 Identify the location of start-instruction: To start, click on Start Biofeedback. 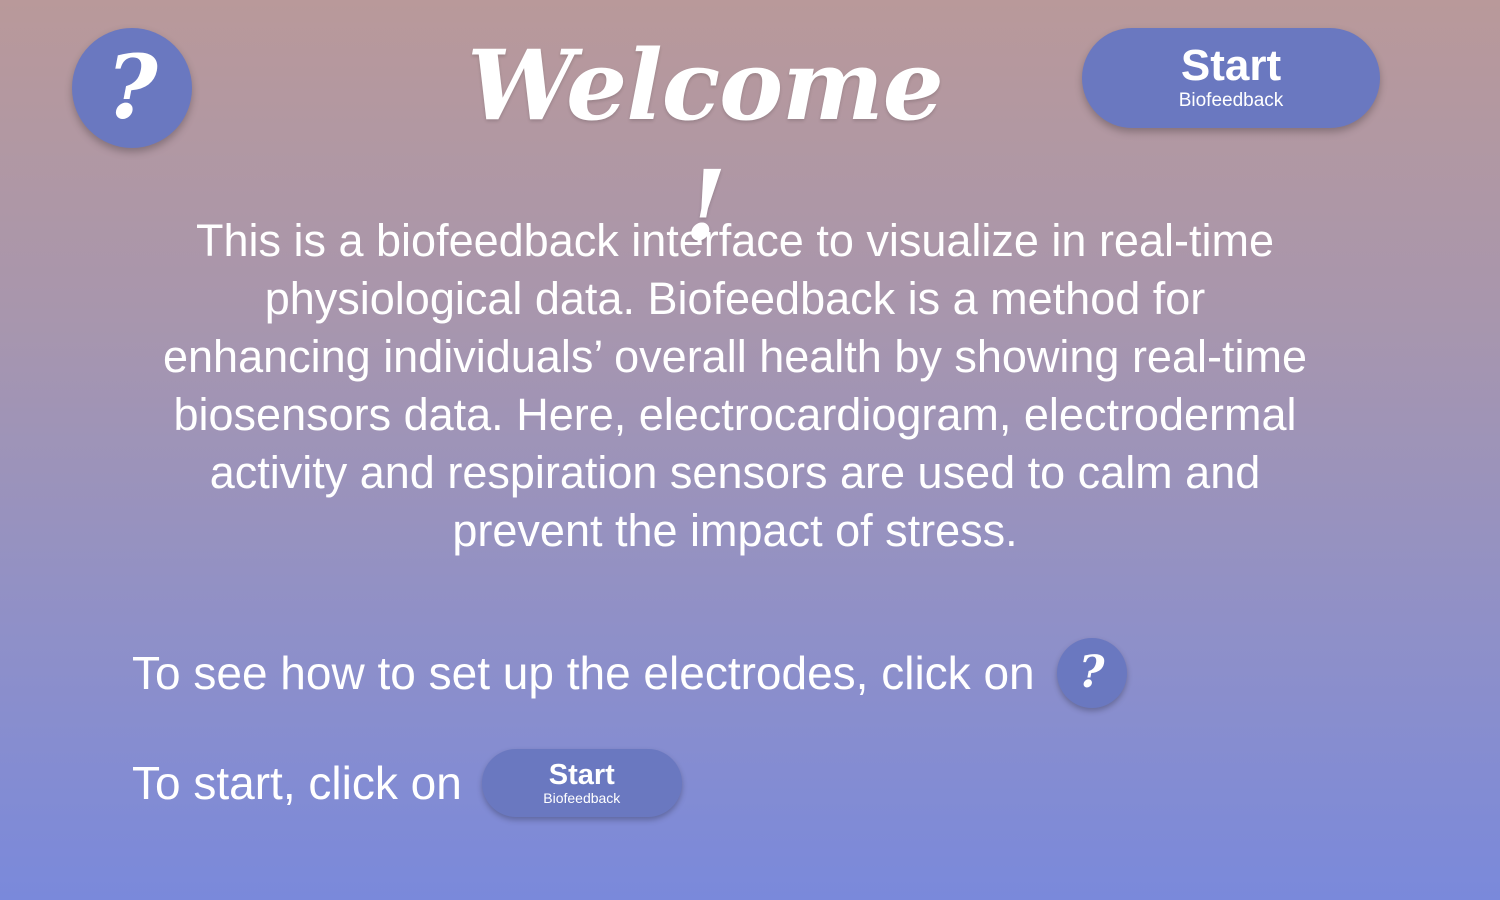
(407, 783).